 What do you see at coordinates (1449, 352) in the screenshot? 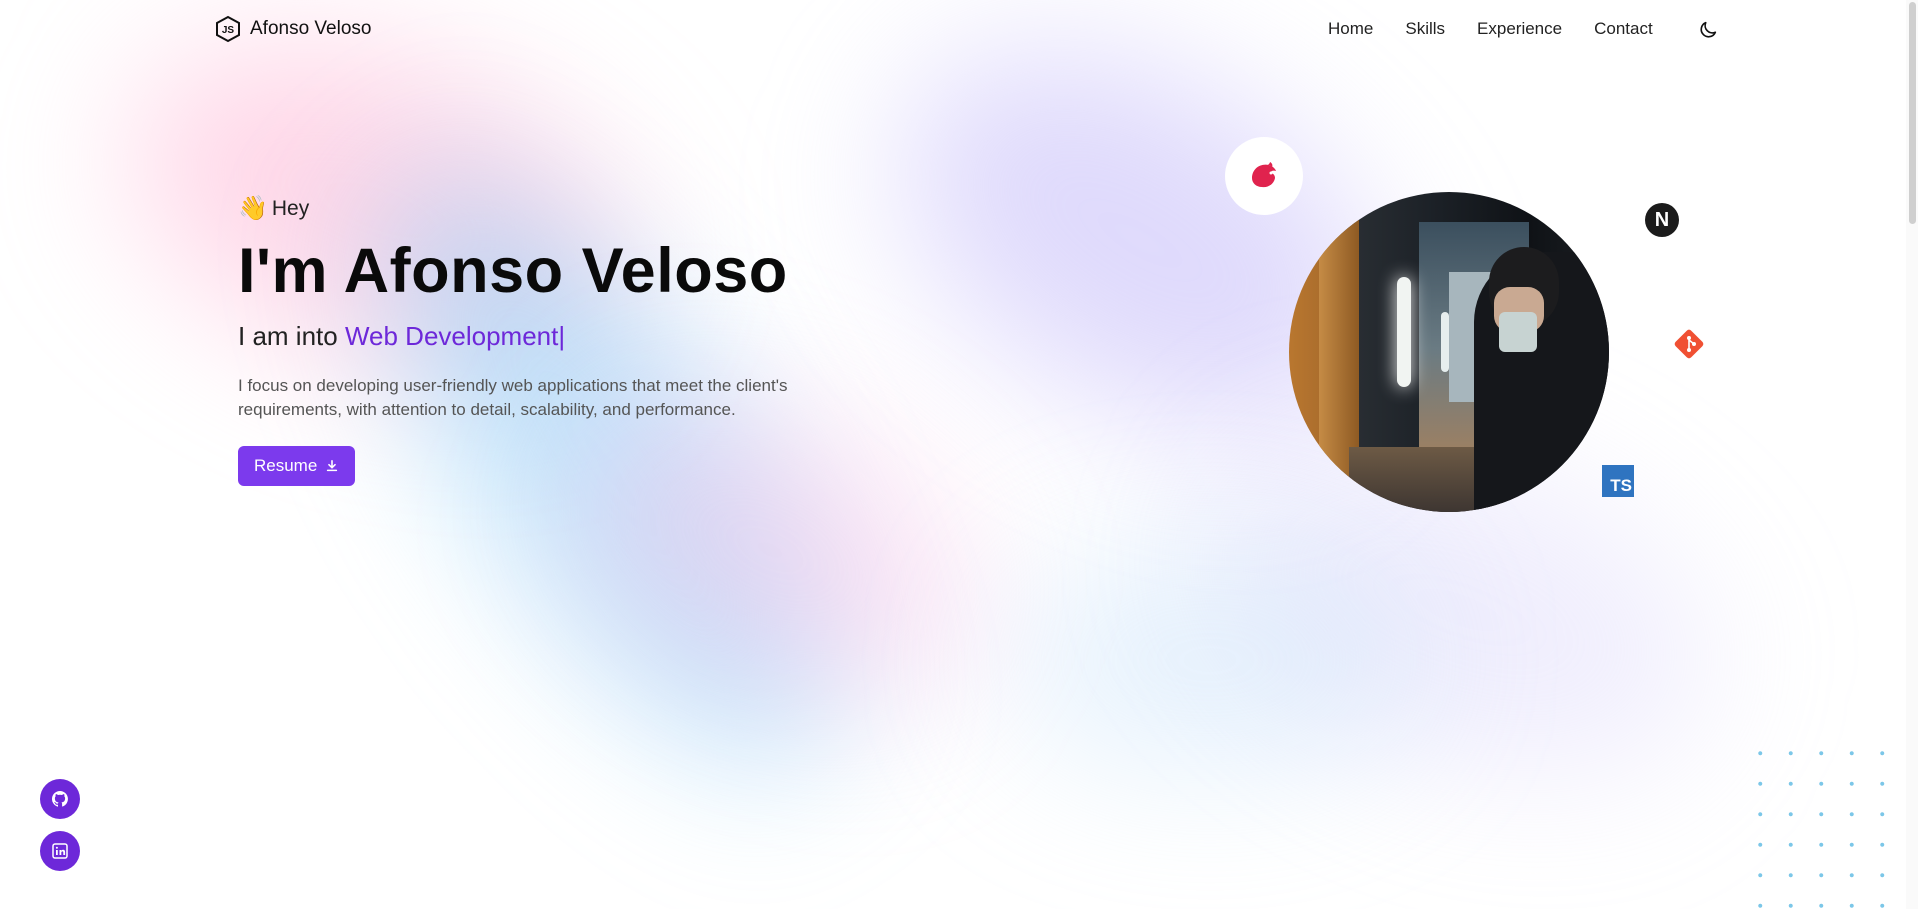
I see `profile-photo` at bounding box center [1449, 352].